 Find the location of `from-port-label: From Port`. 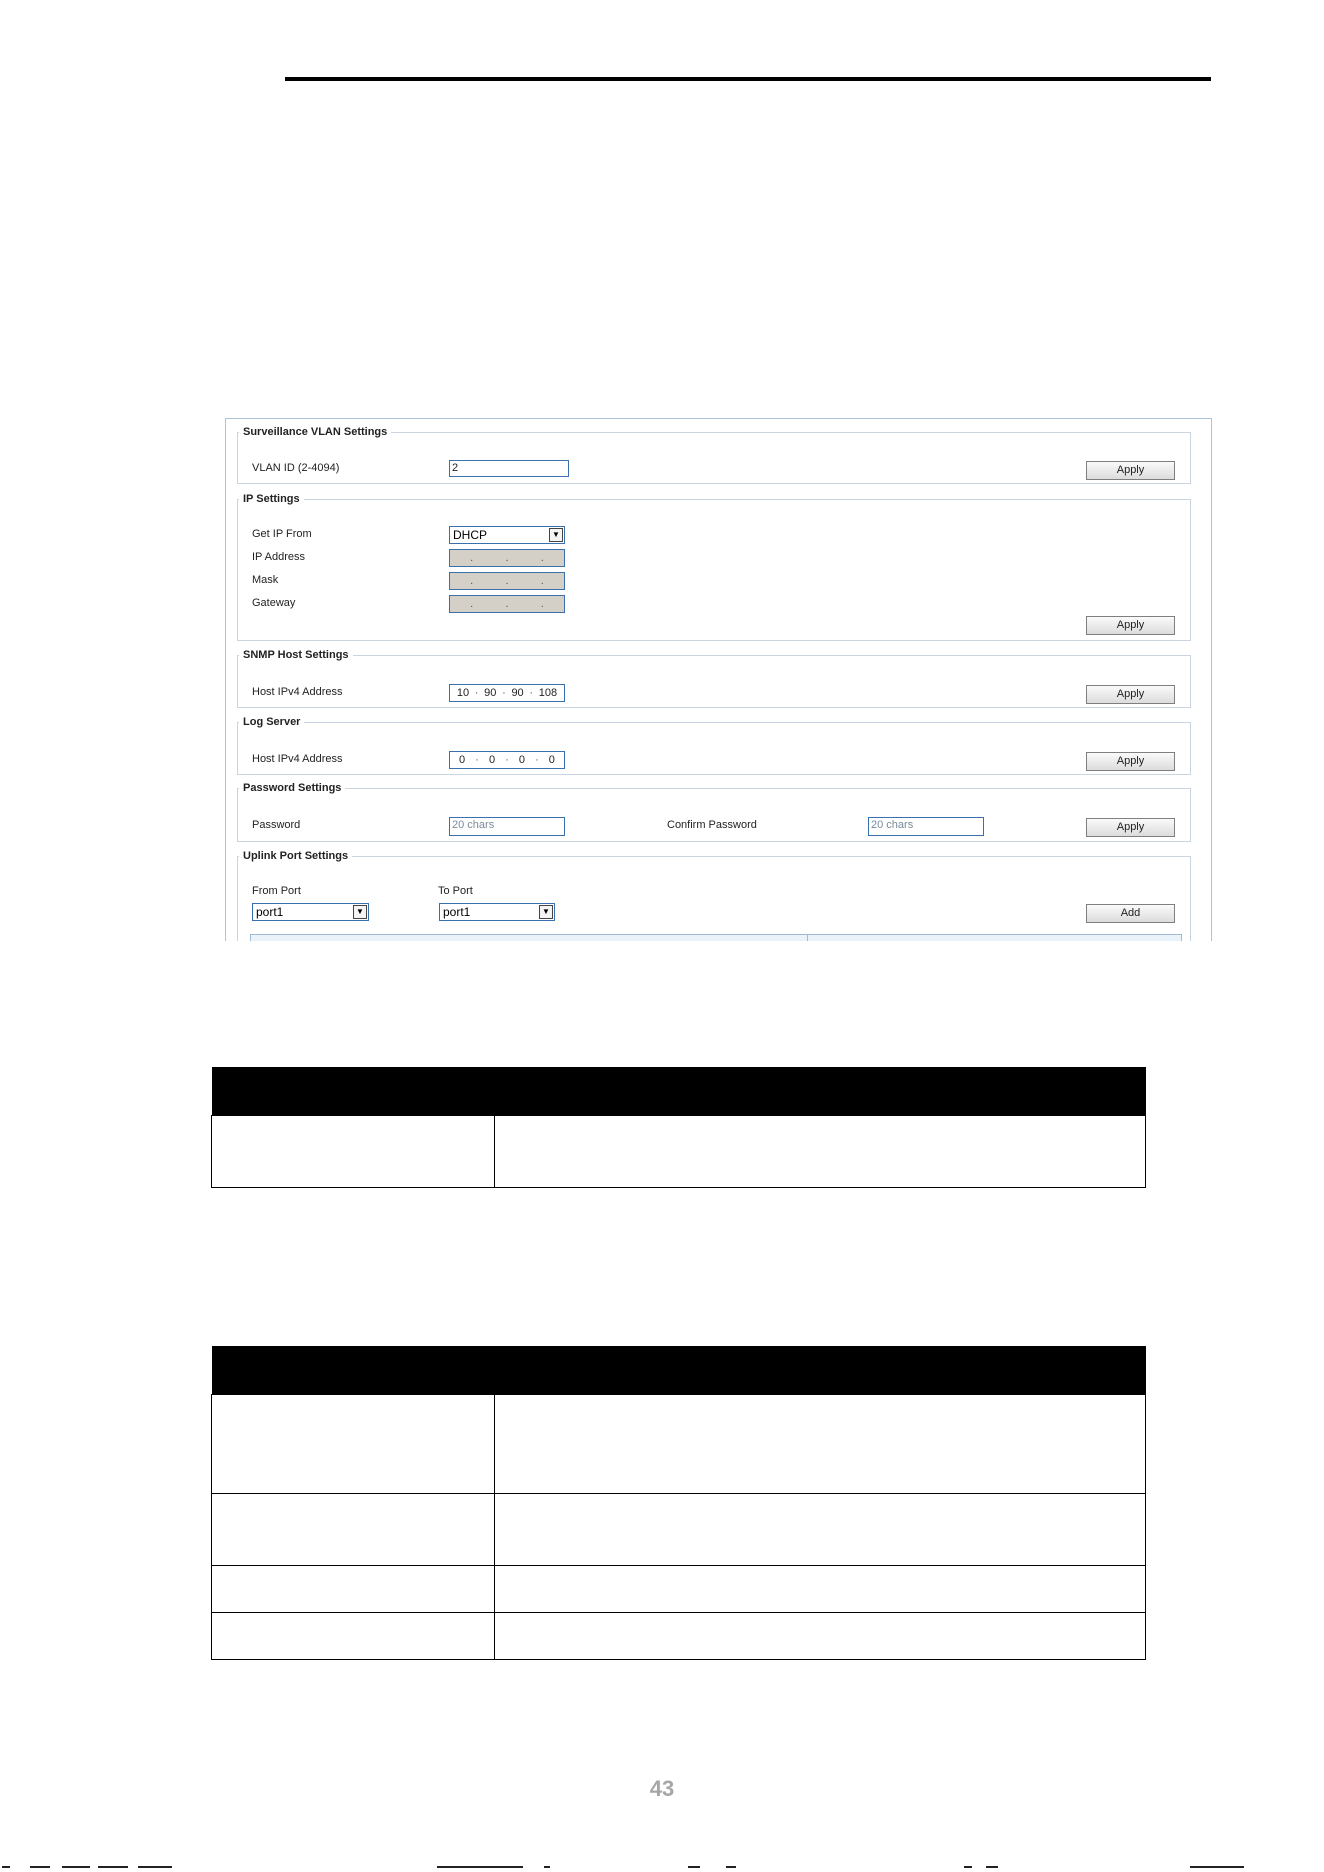

from-port-label: From Port is located at coordinates (276, 891).